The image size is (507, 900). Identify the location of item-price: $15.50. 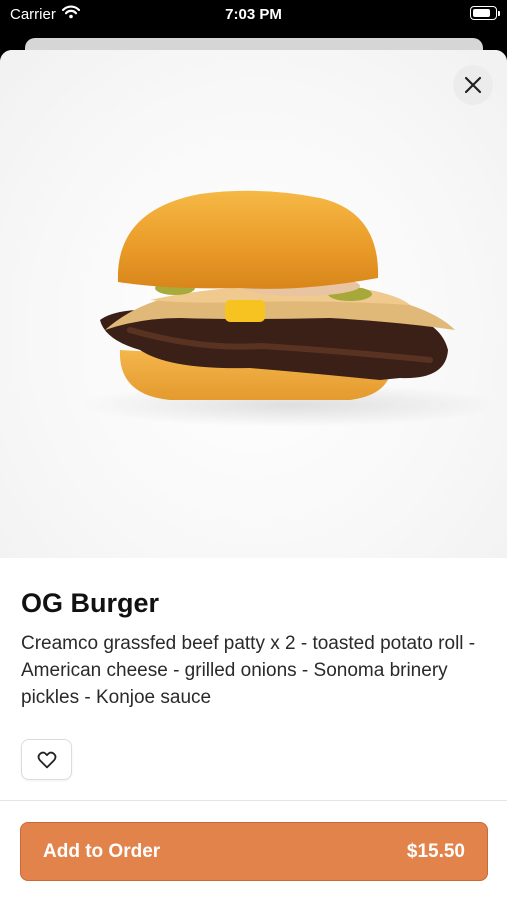
(435, 851).